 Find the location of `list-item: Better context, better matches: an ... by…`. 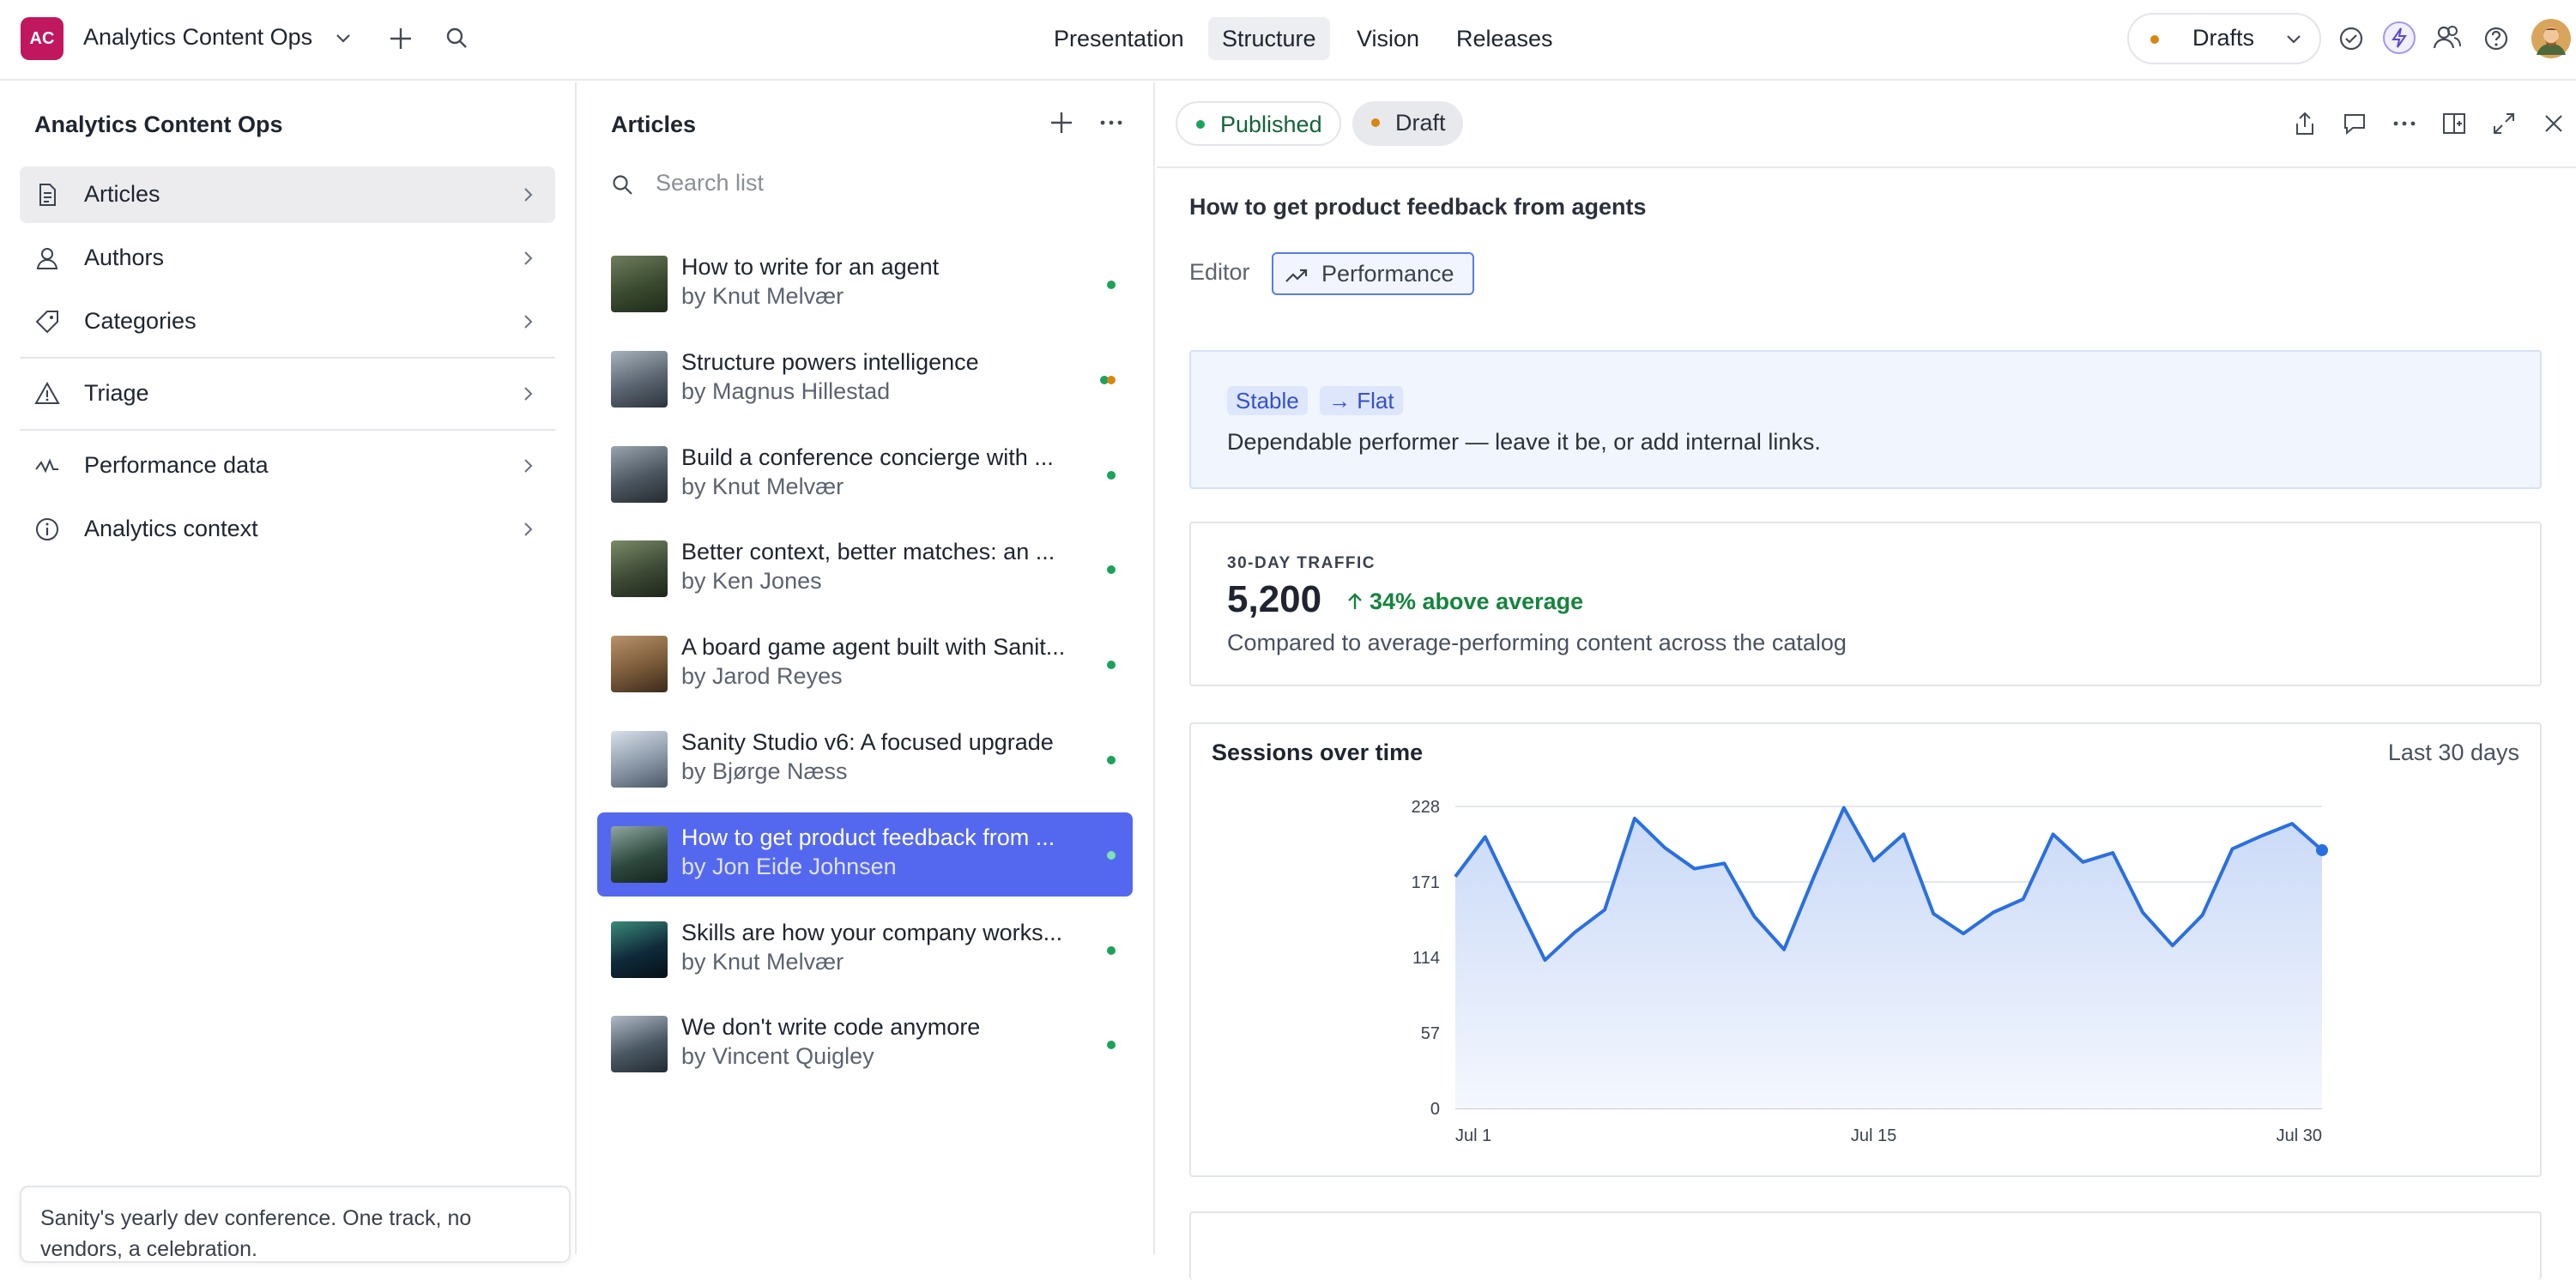

list-item: Better context, better matches: an ... by… is located at coordinates (865, 569).